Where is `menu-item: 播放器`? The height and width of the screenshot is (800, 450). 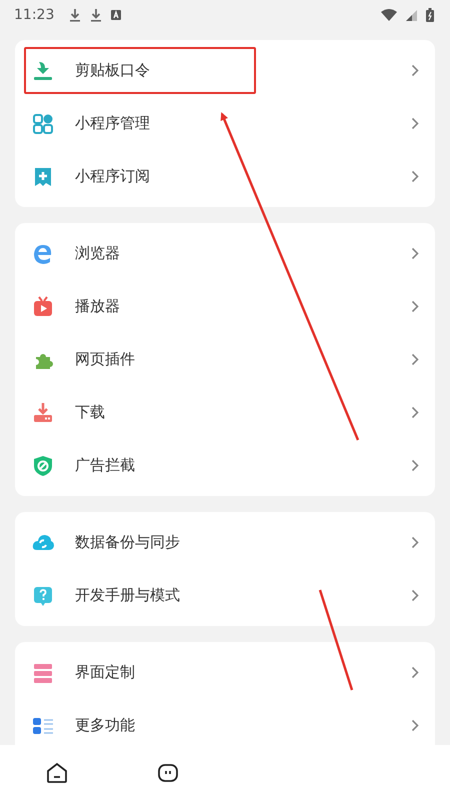 menu-item: 播放器 is located at coordinates (225, 306).